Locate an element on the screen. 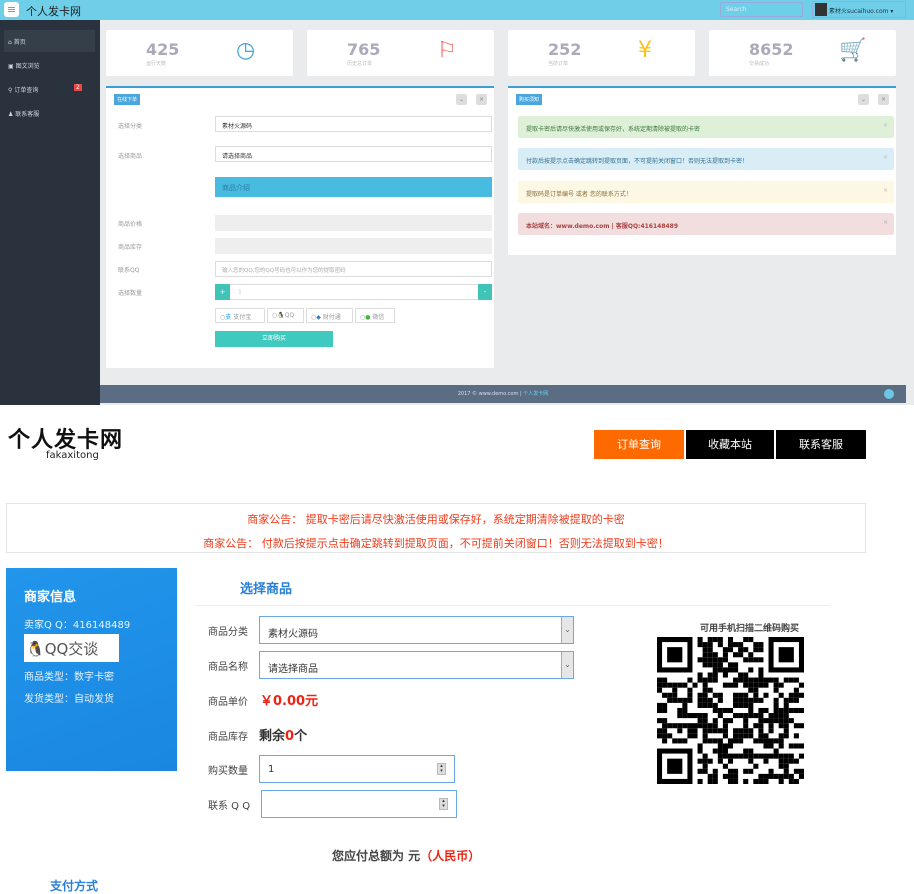 This screenshot has width=914, height=894. sidebar-item-orders: ⚲ 订单查询 2 is located at coordinates (49, 89).